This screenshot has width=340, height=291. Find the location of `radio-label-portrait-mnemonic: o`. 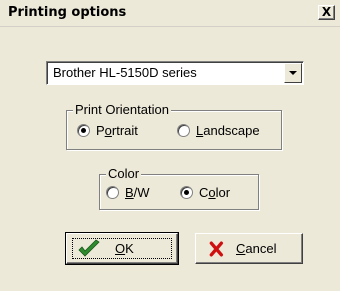

radio-label-portrait-mnemonic: o is located at coordinates (108, 130).